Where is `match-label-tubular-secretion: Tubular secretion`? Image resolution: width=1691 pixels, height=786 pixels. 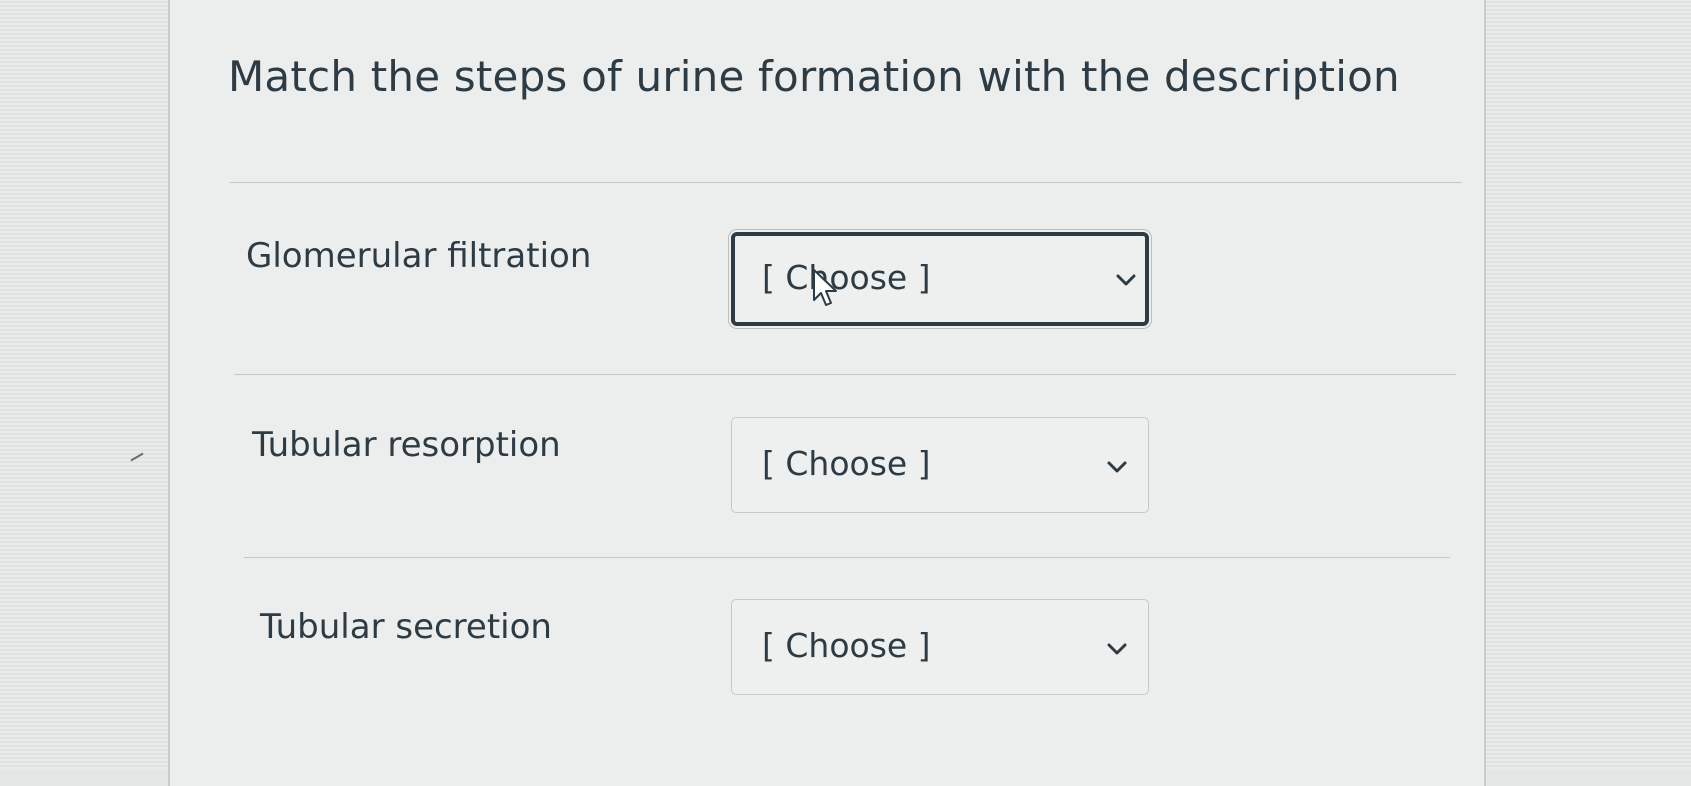
match-label-tubular-secretion: Tubular secretion is located at coordinates (406, 627).